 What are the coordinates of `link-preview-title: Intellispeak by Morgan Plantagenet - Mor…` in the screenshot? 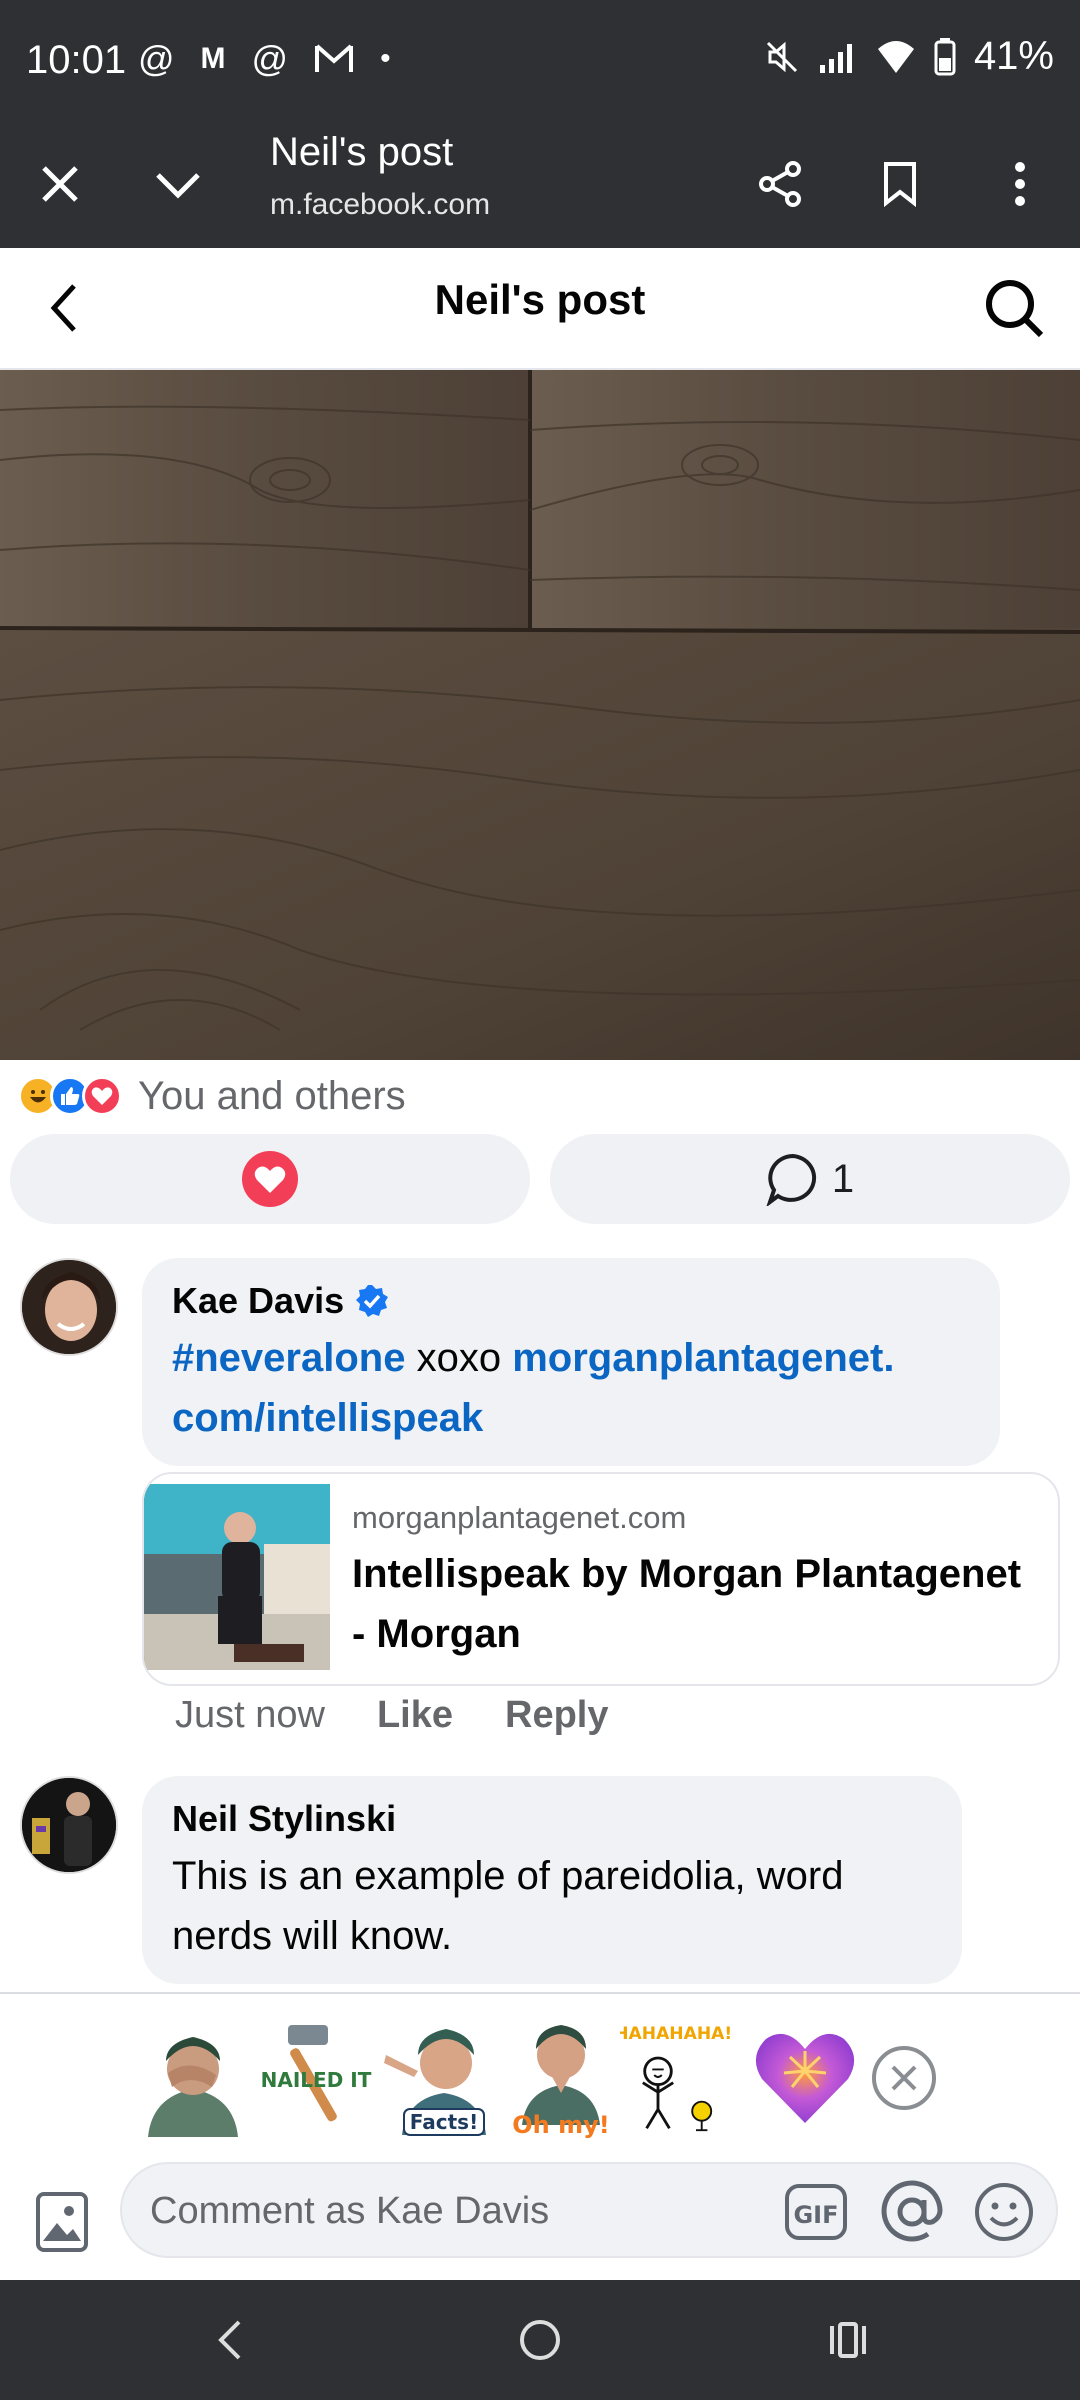 It's located at (687, 1604).